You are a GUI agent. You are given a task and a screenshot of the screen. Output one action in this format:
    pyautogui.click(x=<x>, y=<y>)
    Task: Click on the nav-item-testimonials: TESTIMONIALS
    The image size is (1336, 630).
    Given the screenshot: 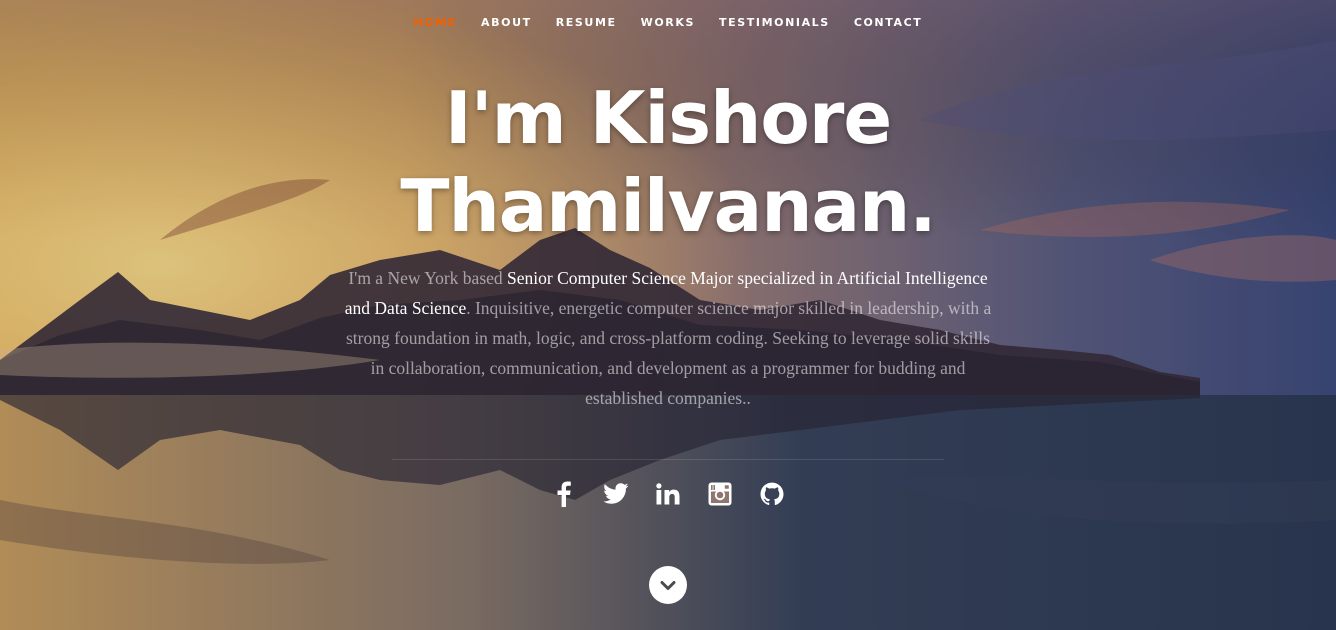 What is the action you would take?
    pyautogui.click(x=774, y=22)
    